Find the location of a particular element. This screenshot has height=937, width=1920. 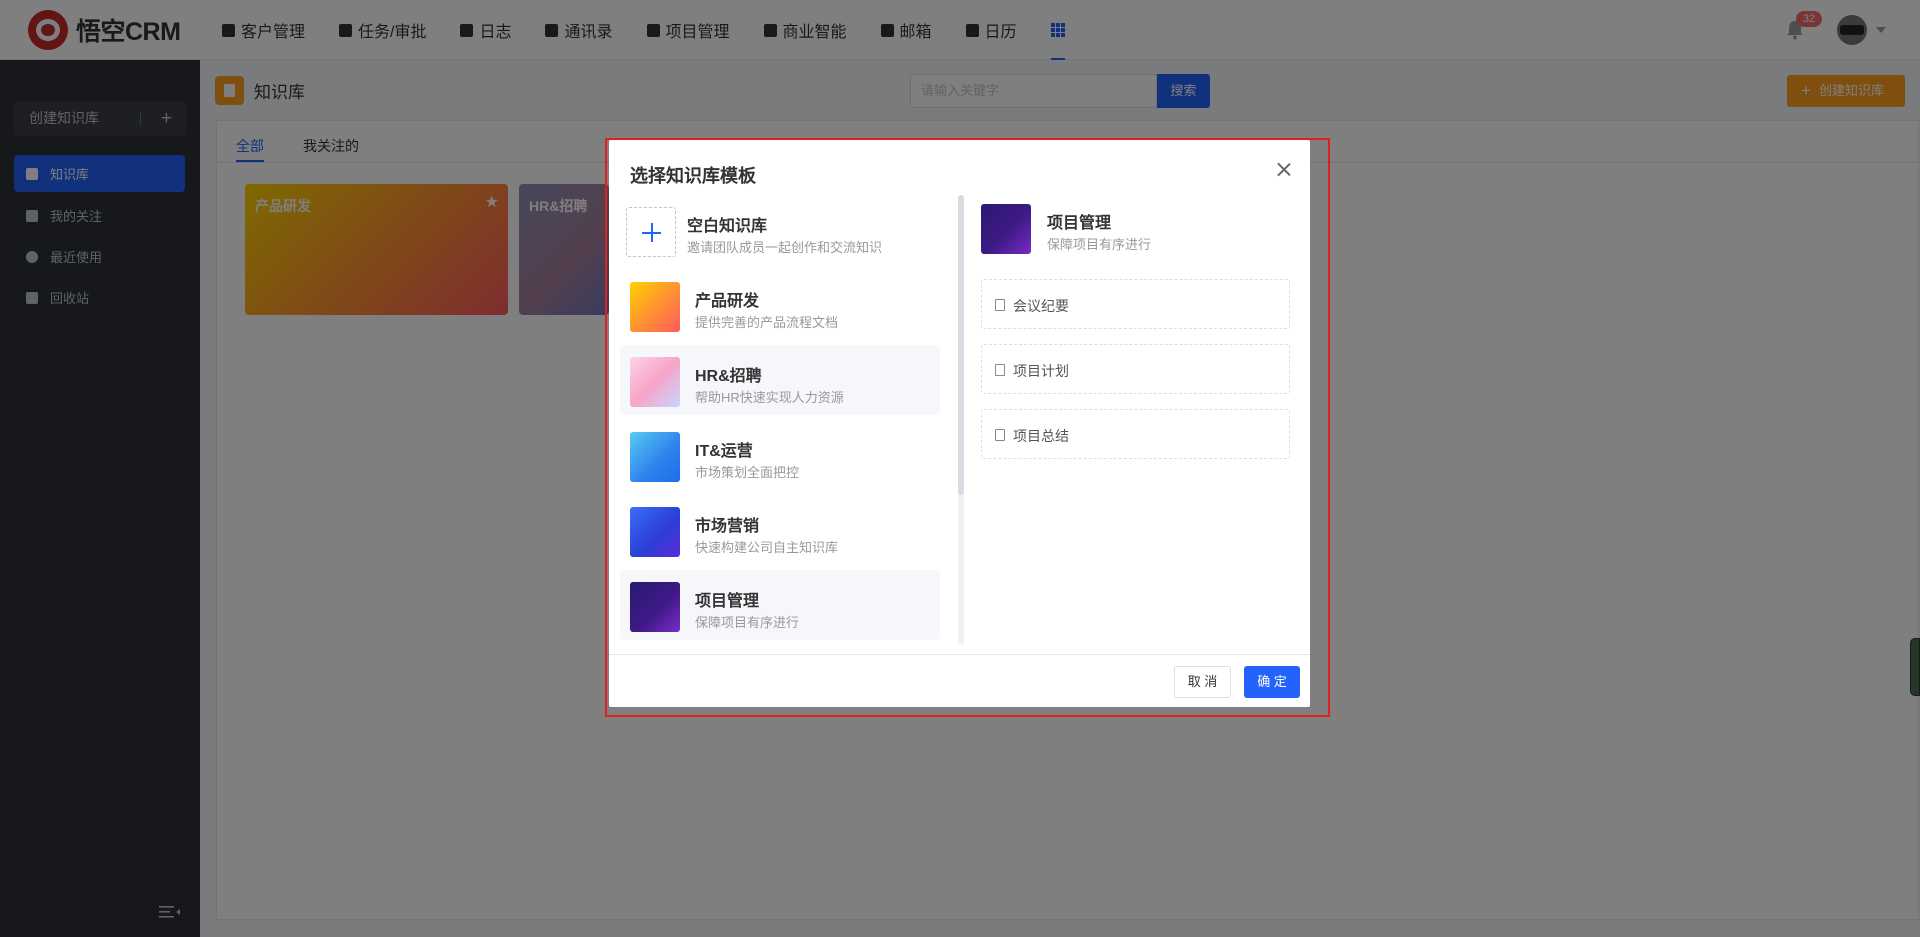

template-item-hr: HR&招聘 帮助HR快速实现人力资源 is located at coordinates (780, 380).